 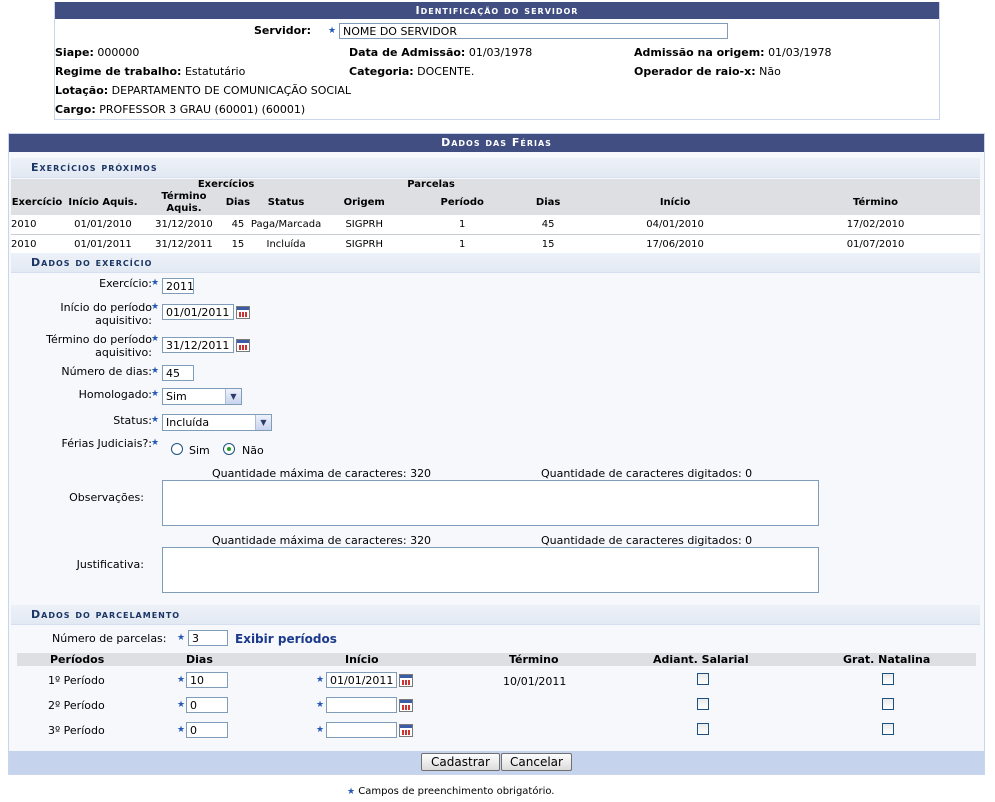 I want to click on judiciais-sim-label: Sim, so click(x=199, y=450).